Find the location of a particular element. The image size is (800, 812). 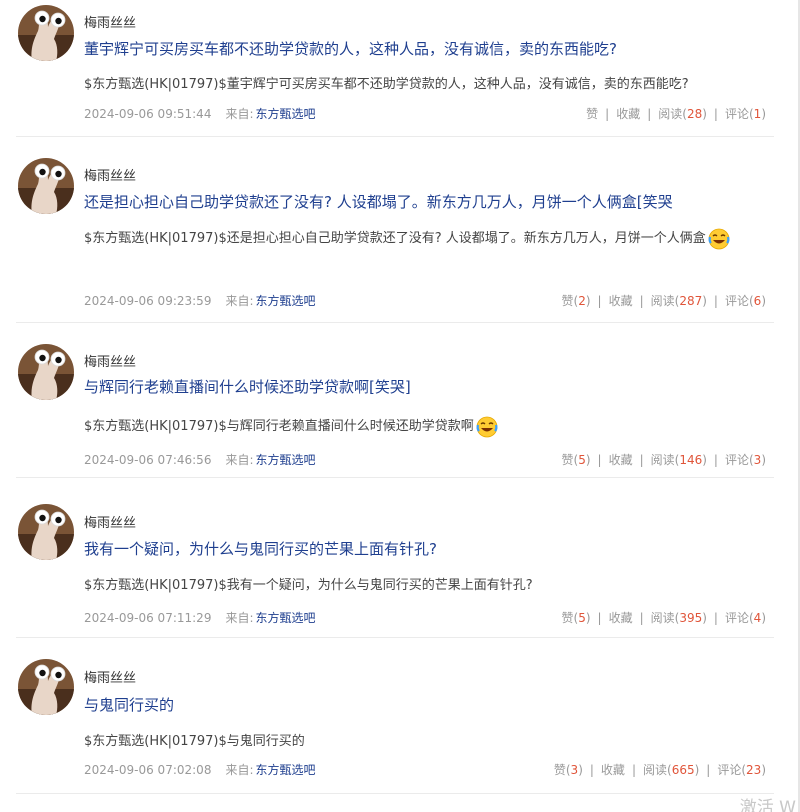

post-time: 2024-09-06 09:23:59 is located at coordinates (148, 301).